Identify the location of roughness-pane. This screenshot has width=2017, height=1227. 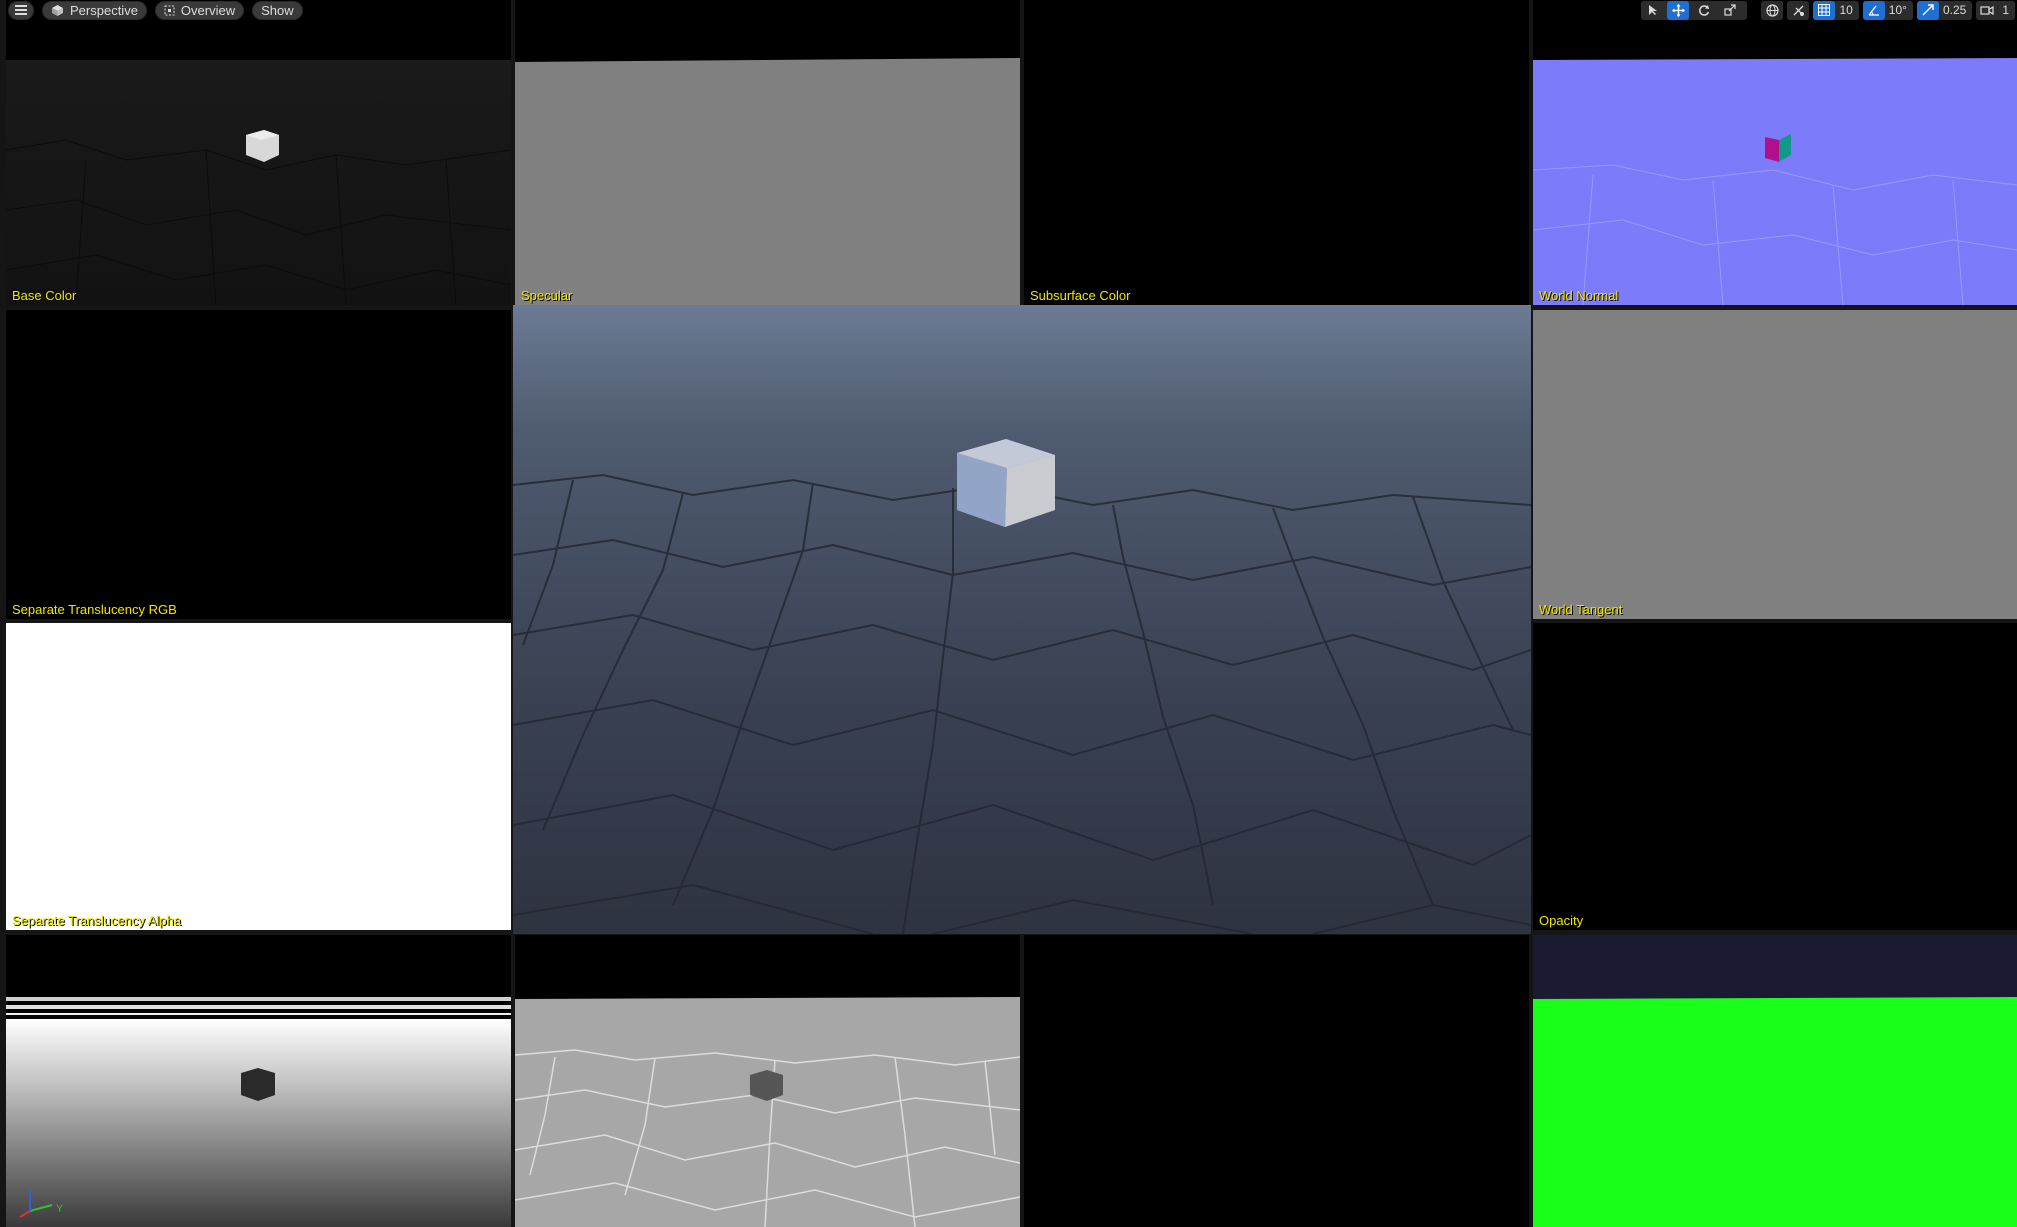
(767, 1081).